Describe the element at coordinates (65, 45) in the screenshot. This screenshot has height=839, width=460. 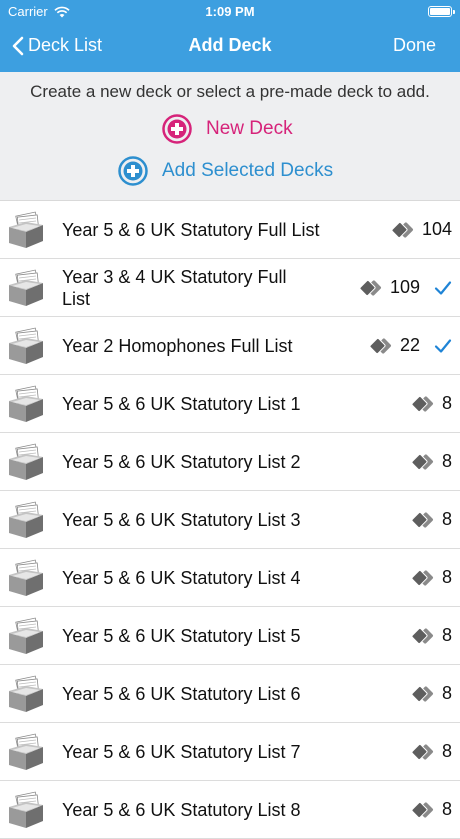
I see `back-button-label: Deck List` at that location.